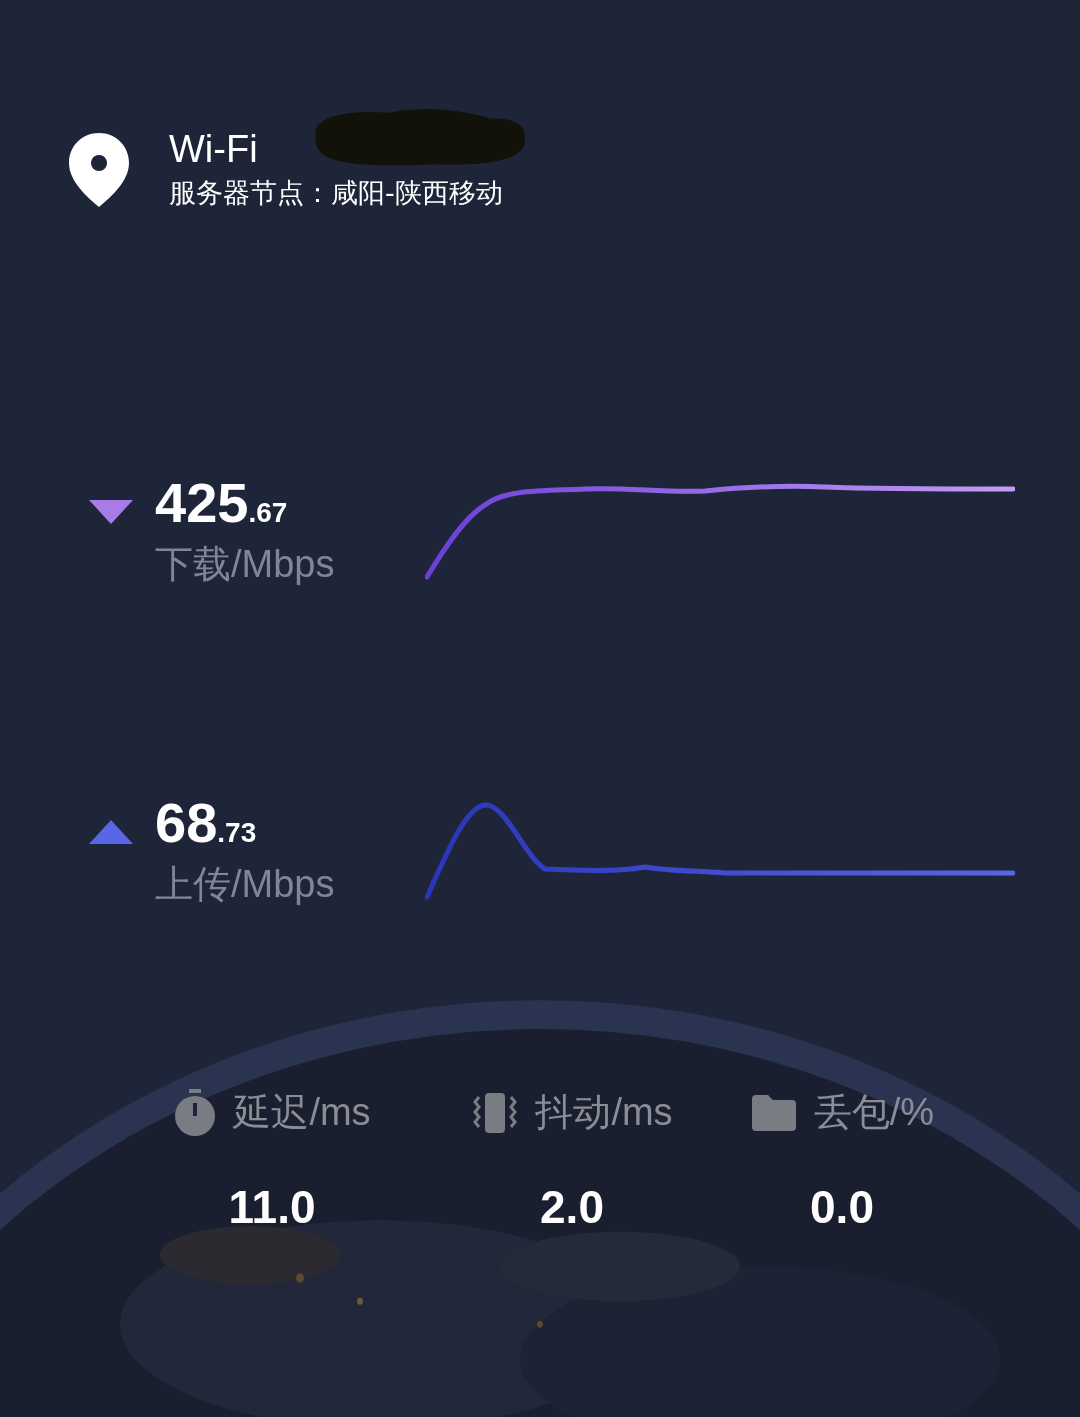 The height and width of the screenshot is (1417, 1080). What do you see at coordinates (99, 169) in the screenshot?
I see `location-pin-icon` at bounding box center [99, 169].